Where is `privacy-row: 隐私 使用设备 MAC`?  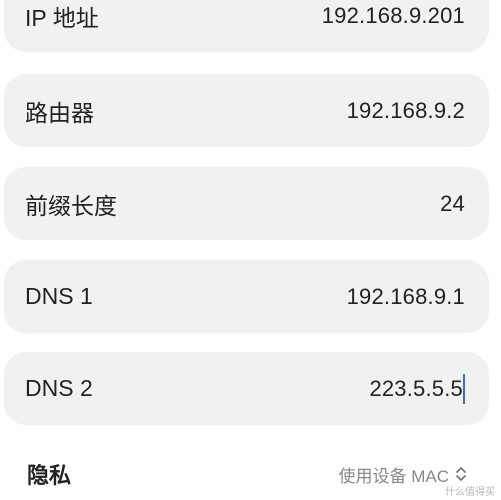
privacy-row: 隐私 使用设备 MAC is located at coordinates (252, 474).